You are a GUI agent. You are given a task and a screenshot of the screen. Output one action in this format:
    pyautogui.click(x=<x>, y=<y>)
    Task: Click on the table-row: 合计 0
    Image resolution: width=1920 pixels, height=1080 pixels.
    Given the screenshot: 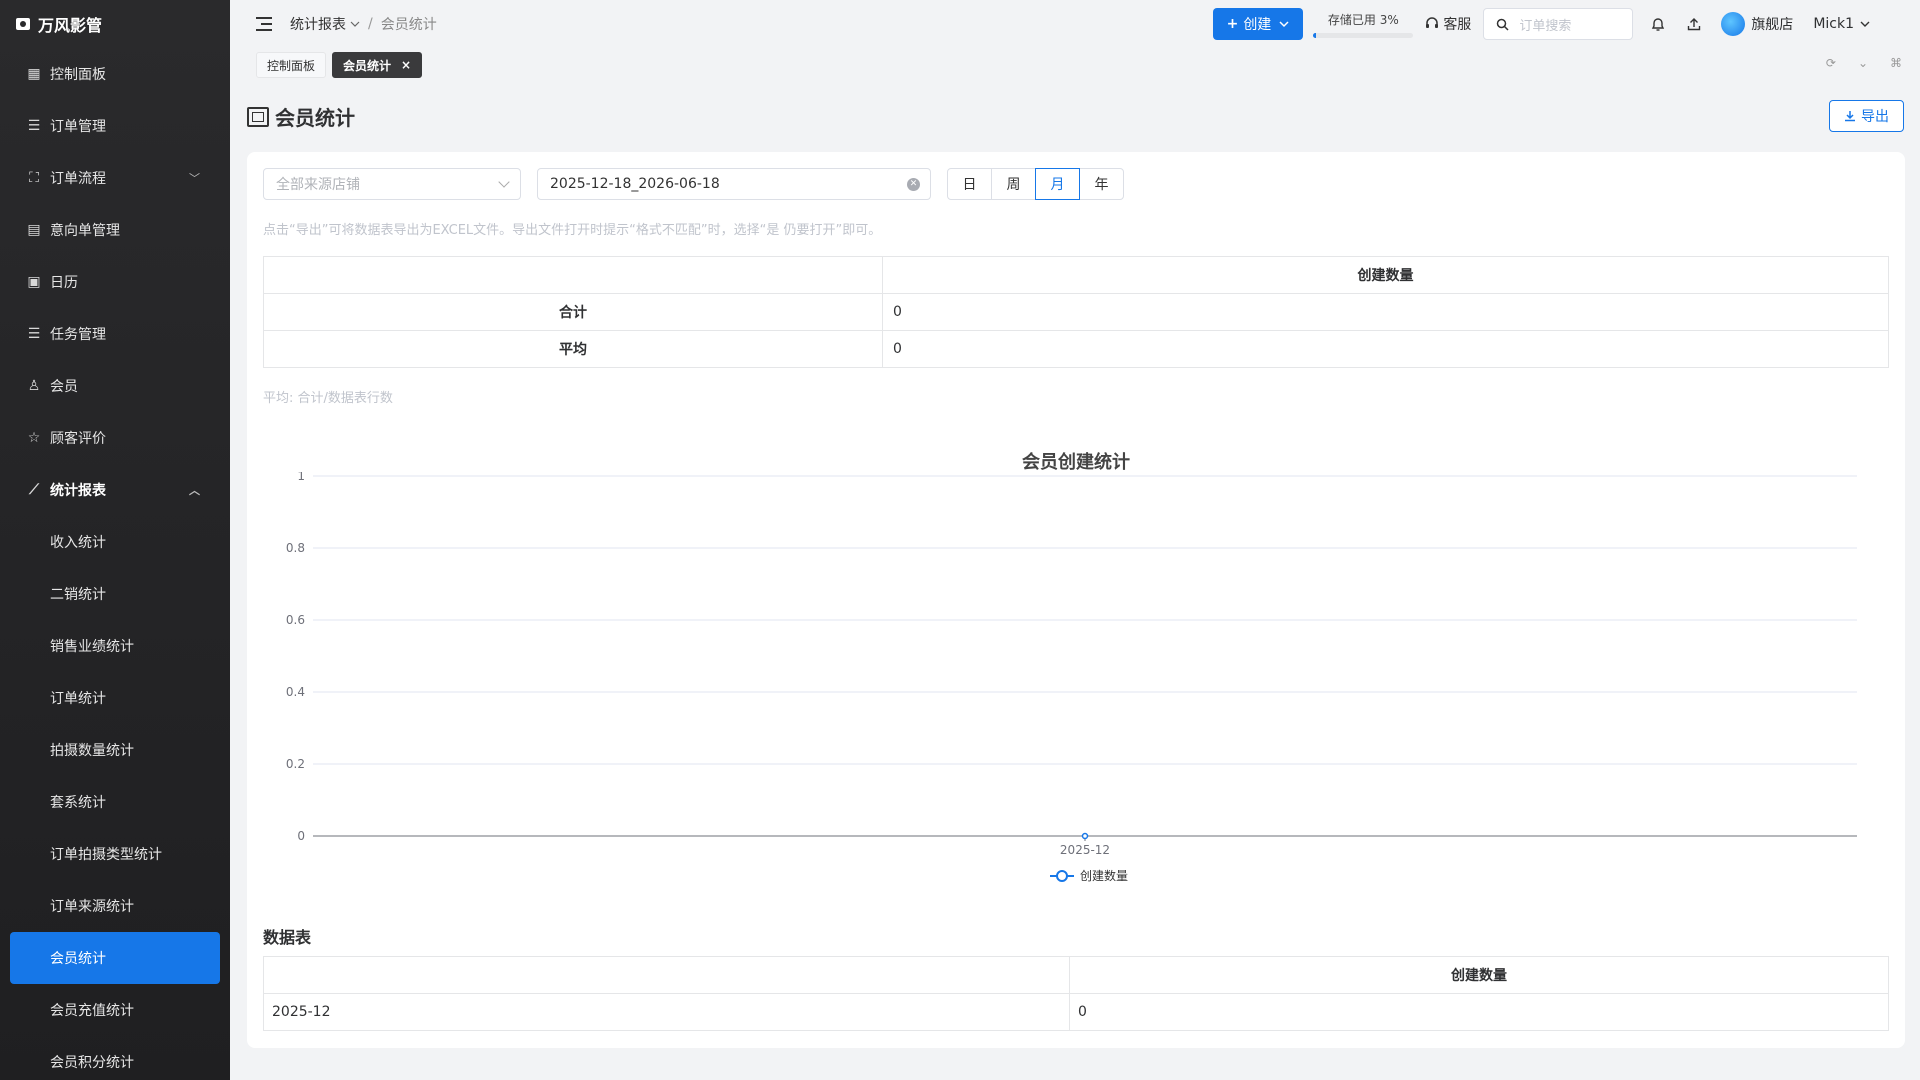 What is the action you would take?
    pyautogui.click(x=1076, y=312)
    